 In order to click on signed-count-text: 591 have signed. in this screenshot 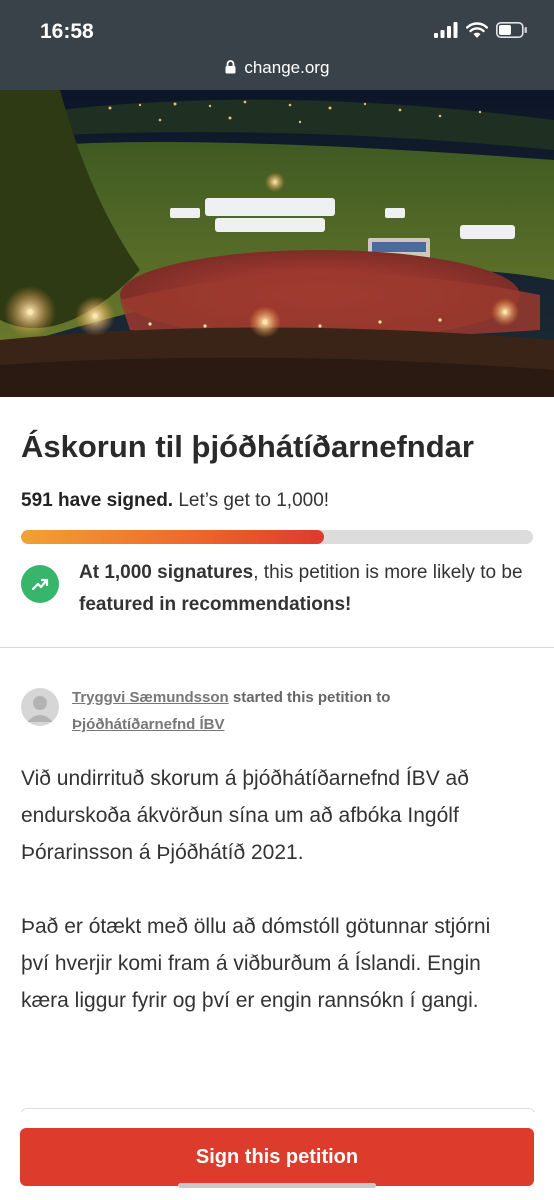, I will do `click(97, 500)`.